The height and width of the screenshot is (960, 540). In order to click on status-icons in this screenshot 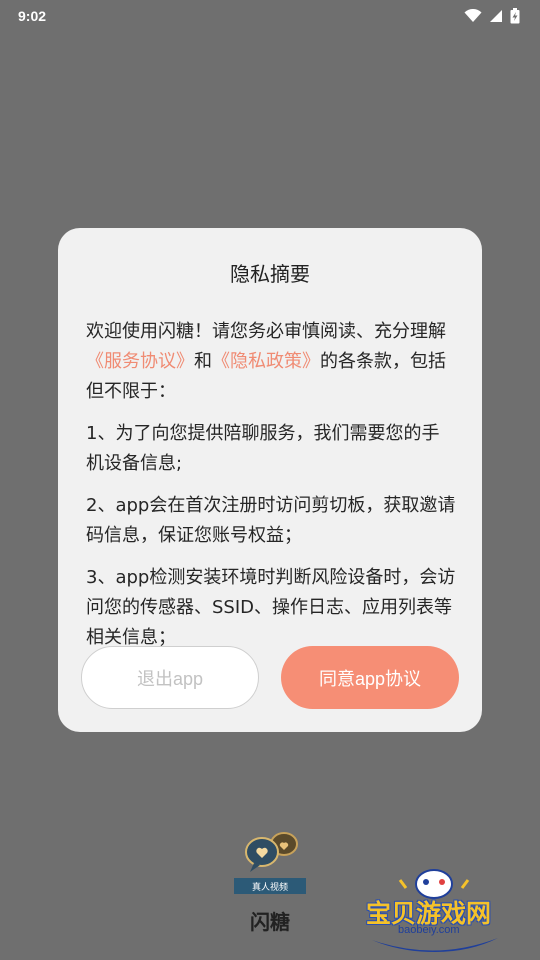, I will do `click(492, 16)`.